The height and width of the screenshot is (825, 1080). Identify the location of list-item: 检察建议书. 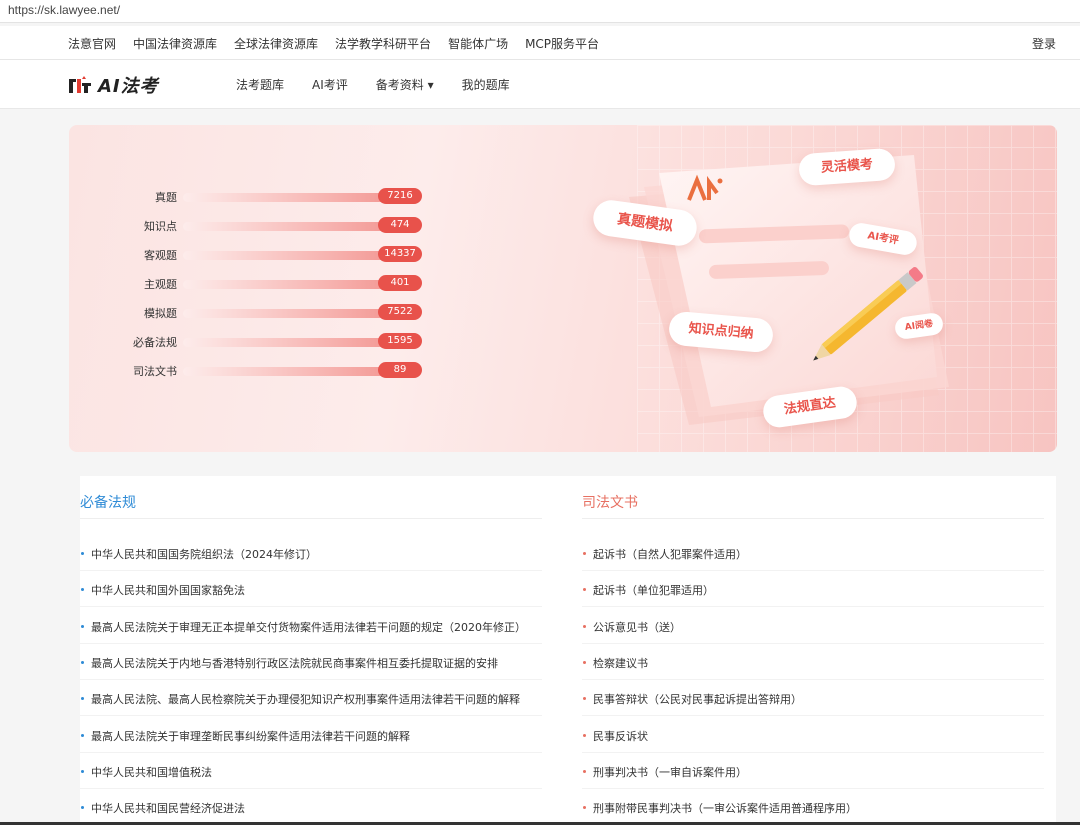
(813, 662).